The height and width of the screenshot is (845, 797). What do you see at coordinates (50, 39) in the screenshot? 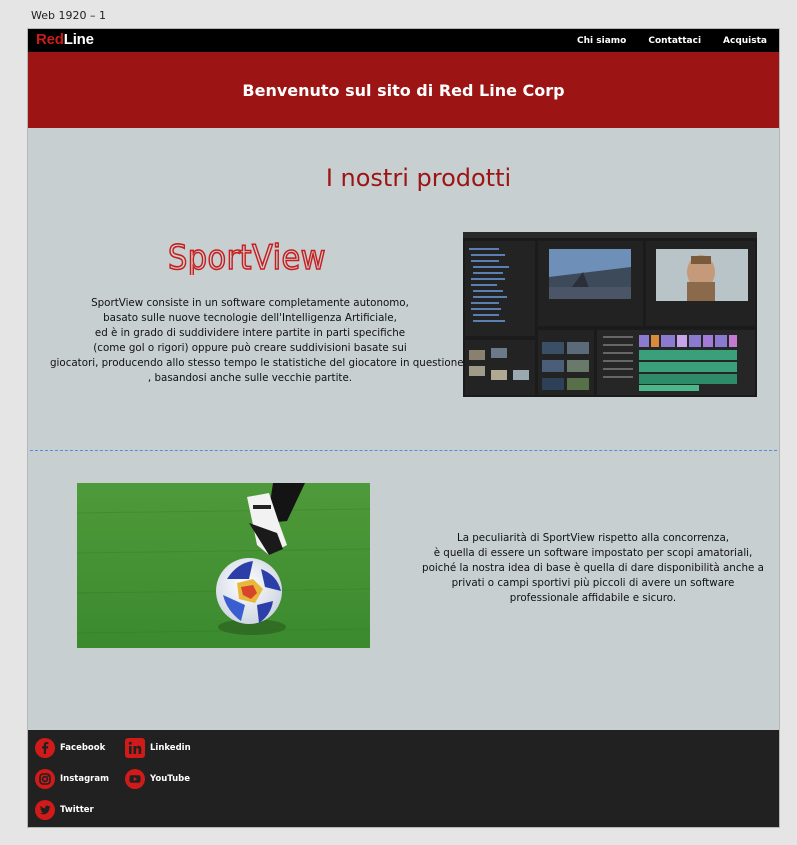
I see `logo-part-red: Red` at bounding box center [50, 39].